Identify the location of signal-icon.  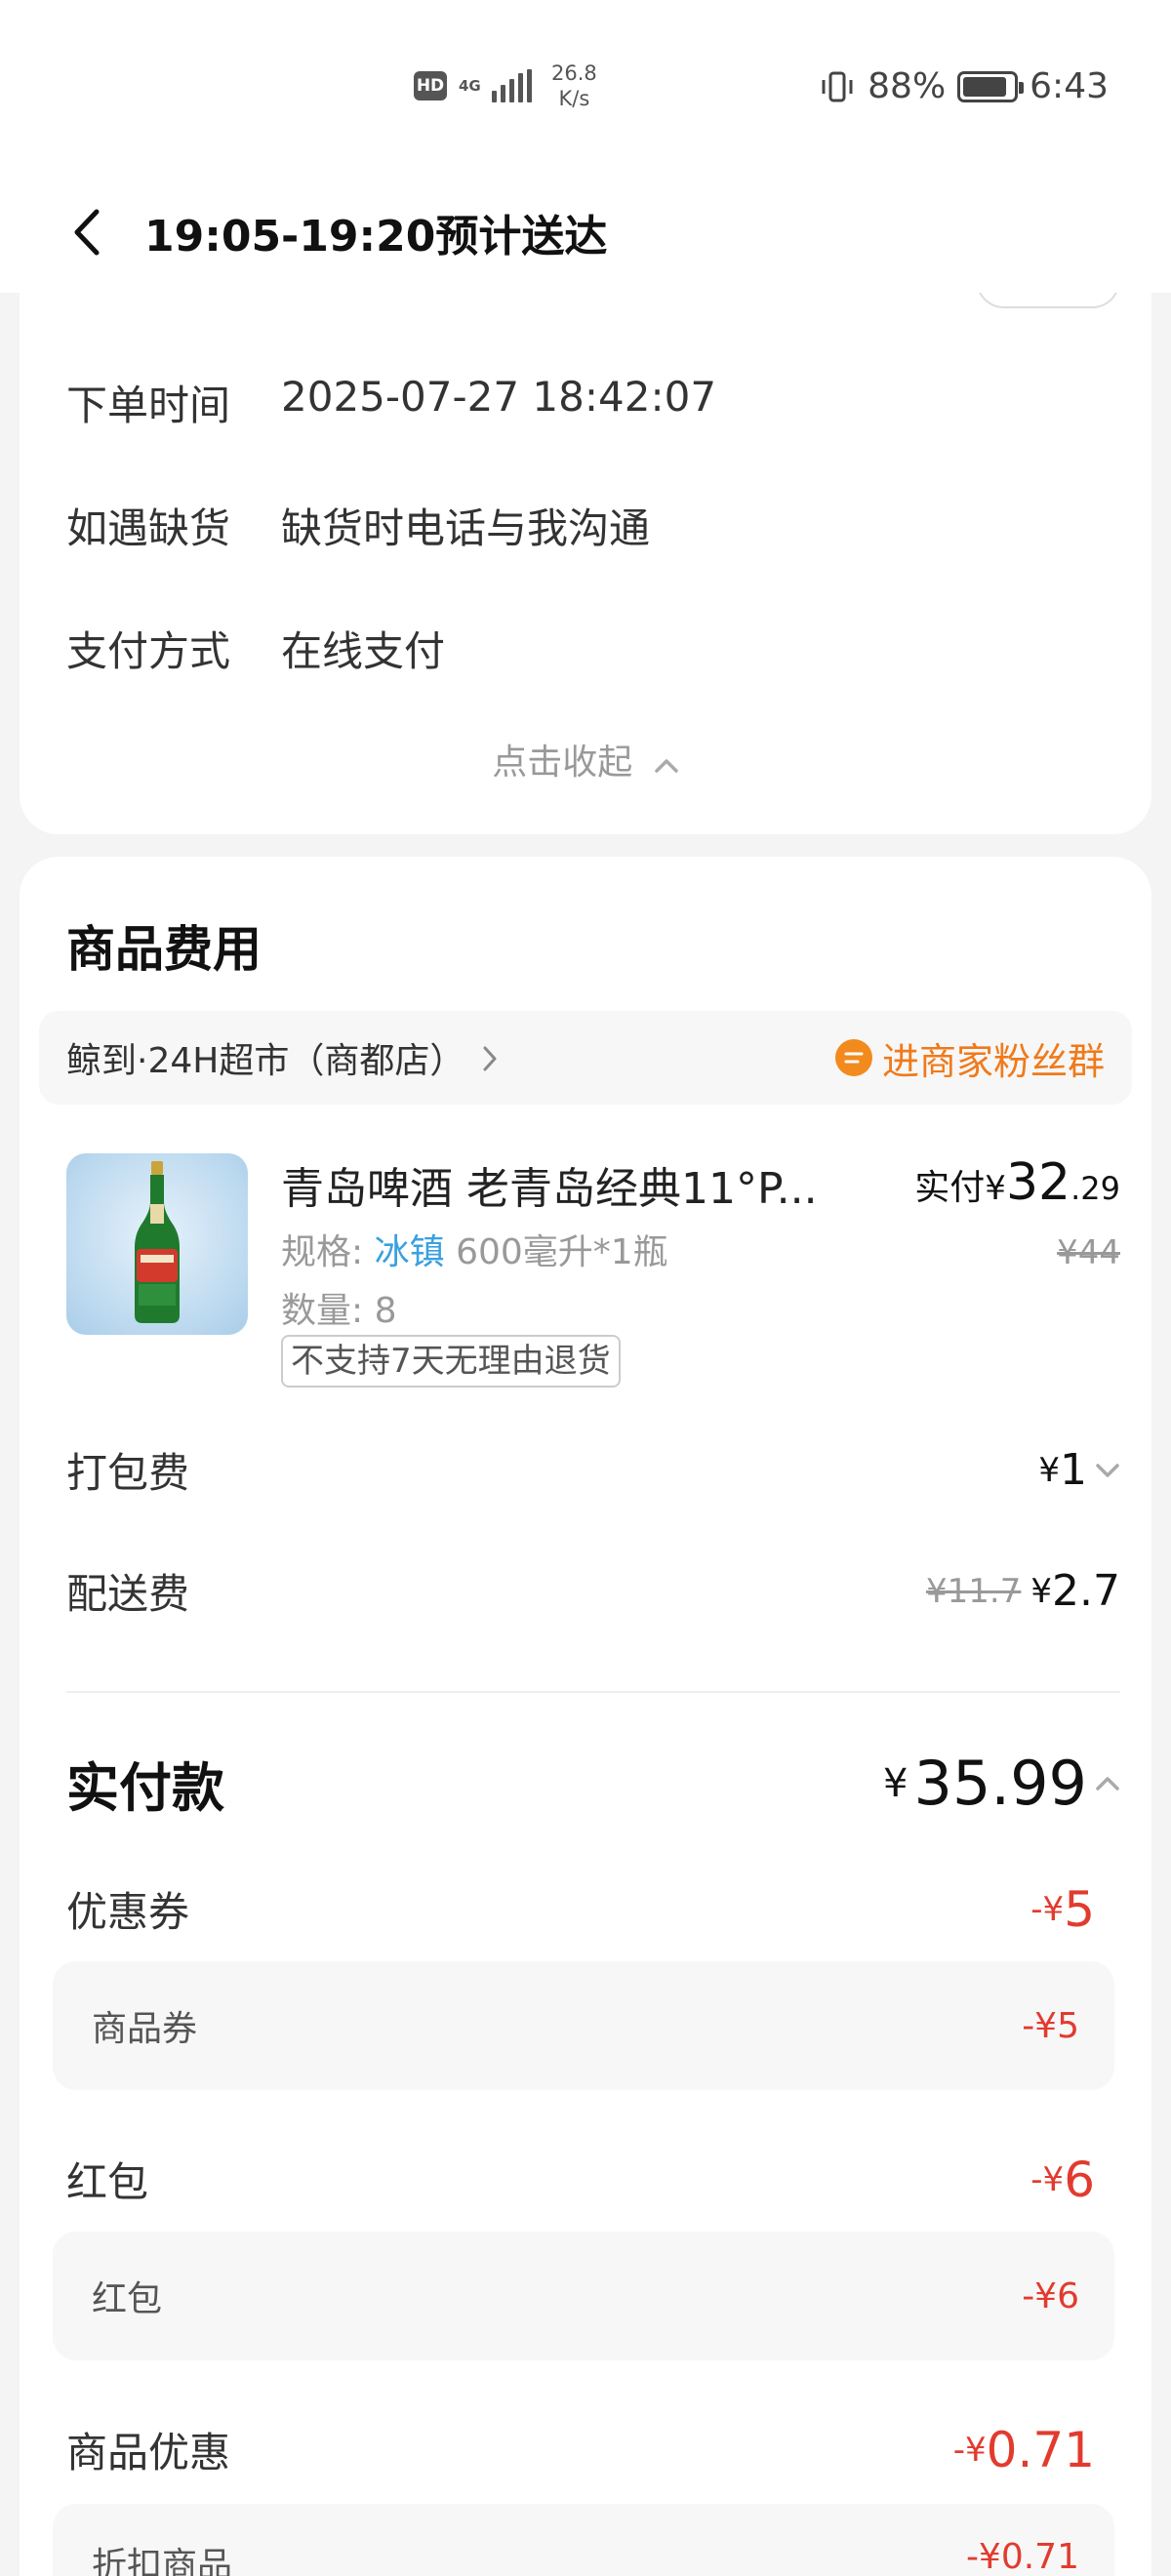
(512, 85).